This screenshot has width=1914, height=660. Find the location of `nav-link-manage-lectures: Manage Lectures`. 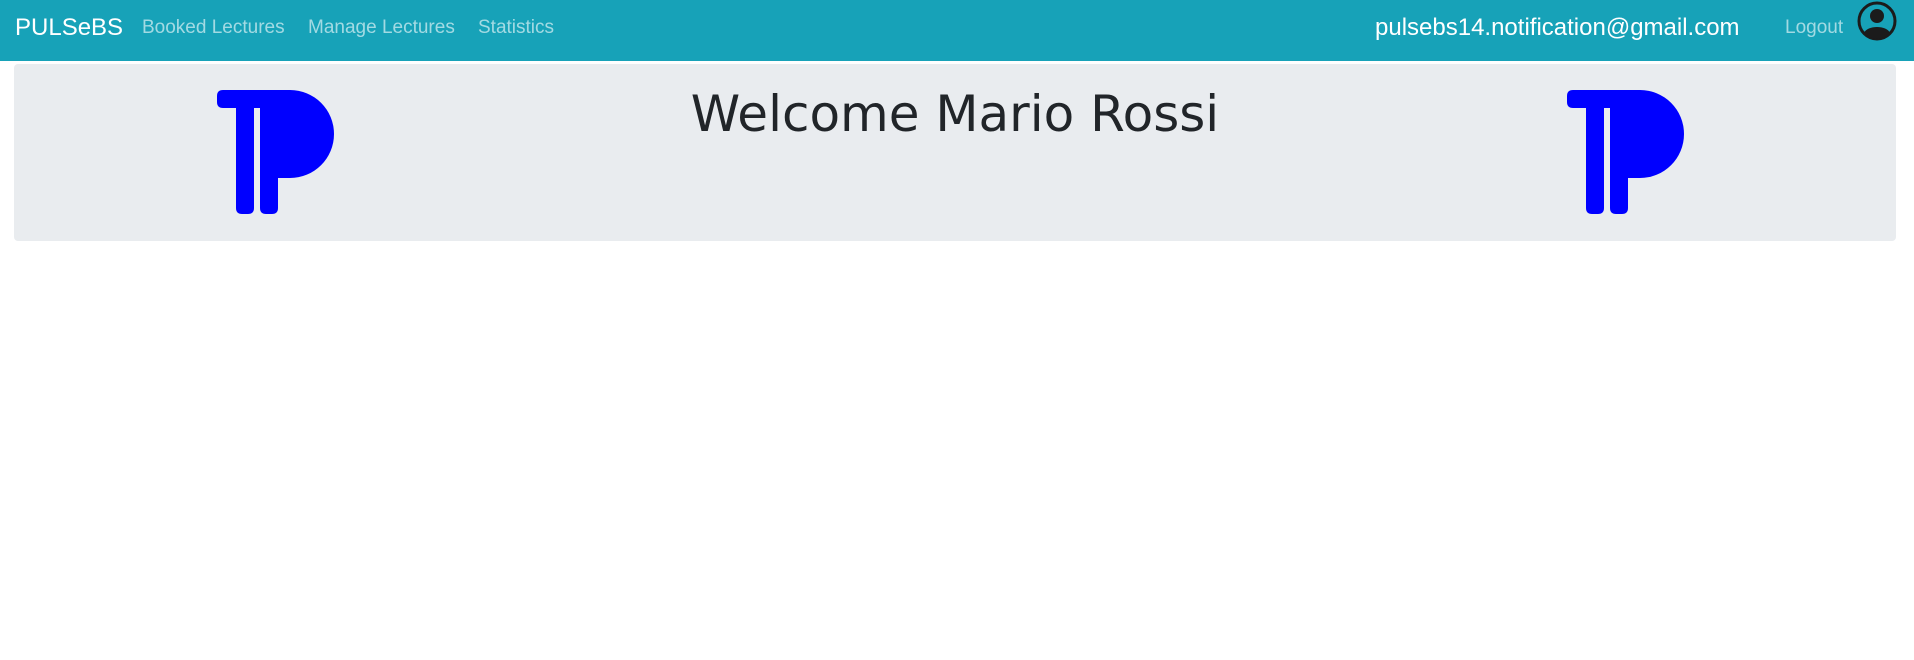

nav-link-manage-lectures: Manage Lectures is located at coordinates (381, 28).